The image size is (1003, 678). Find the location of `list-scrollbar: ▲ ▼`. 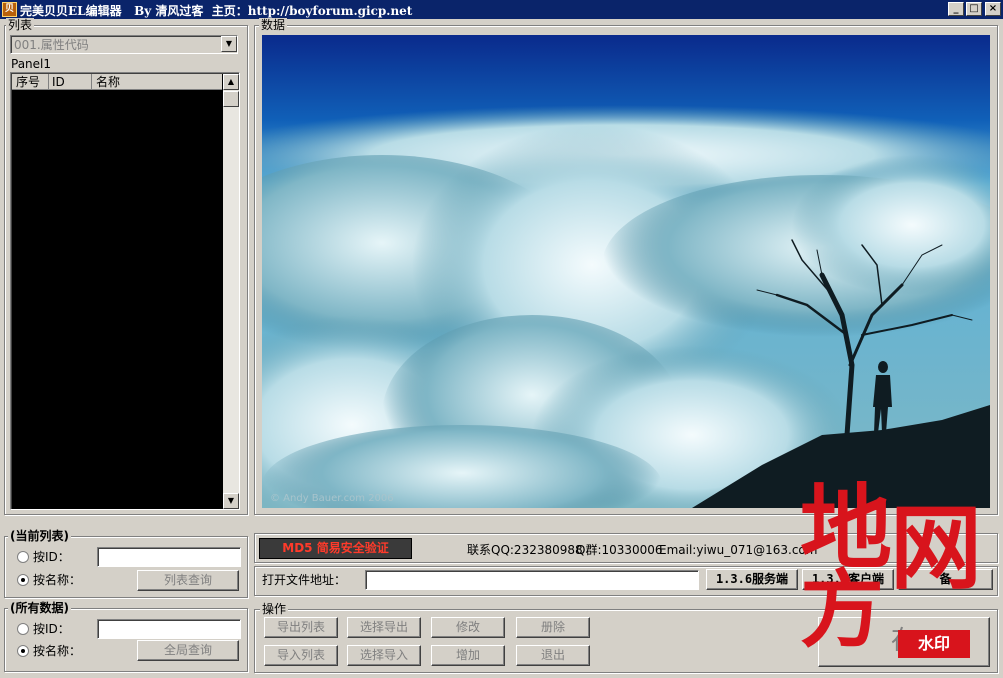

list-scrollbar: ▲ ▼ is located at coordinates (231, 291).